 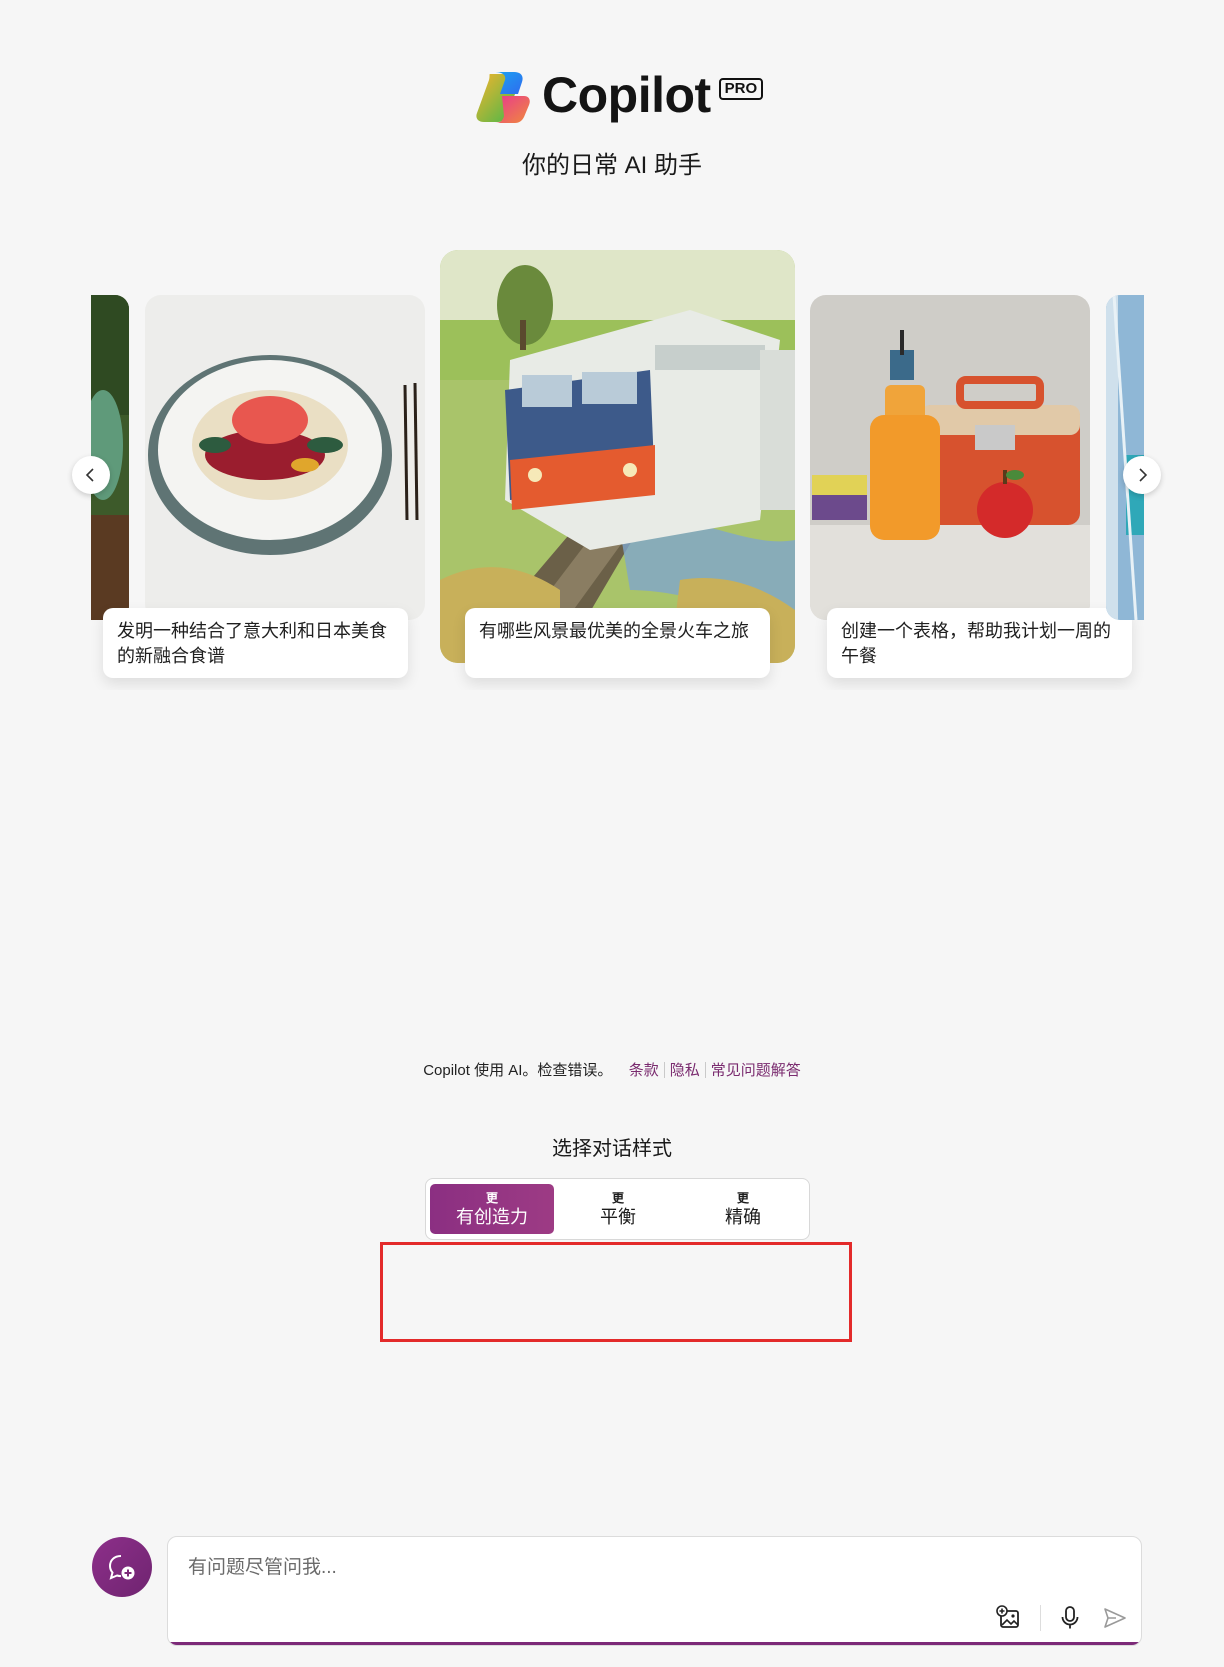 I want to click on new-topic-icon, so click(x=121, y=1567).